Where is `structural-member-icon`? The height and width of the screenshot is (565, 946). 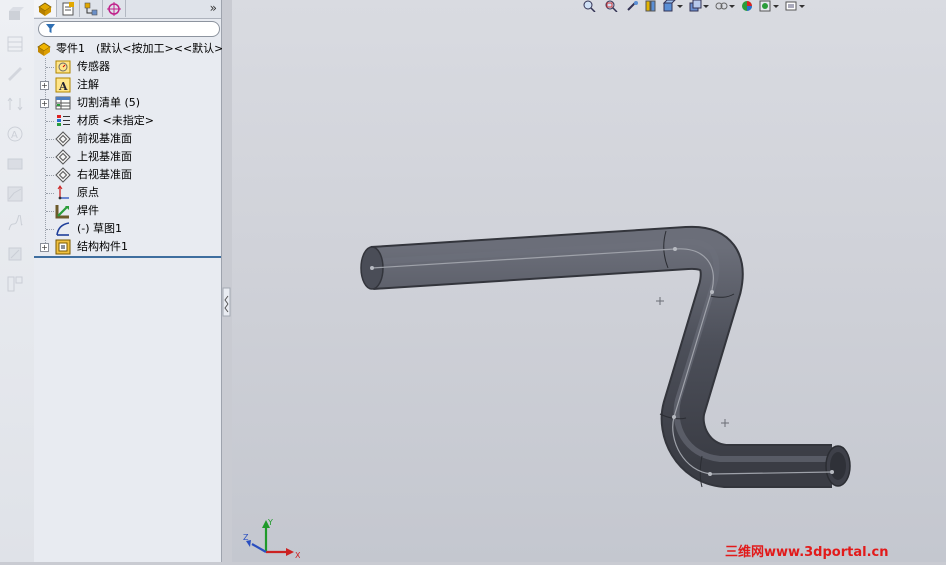
structural-member-icon is located at coordinates (63, 247).